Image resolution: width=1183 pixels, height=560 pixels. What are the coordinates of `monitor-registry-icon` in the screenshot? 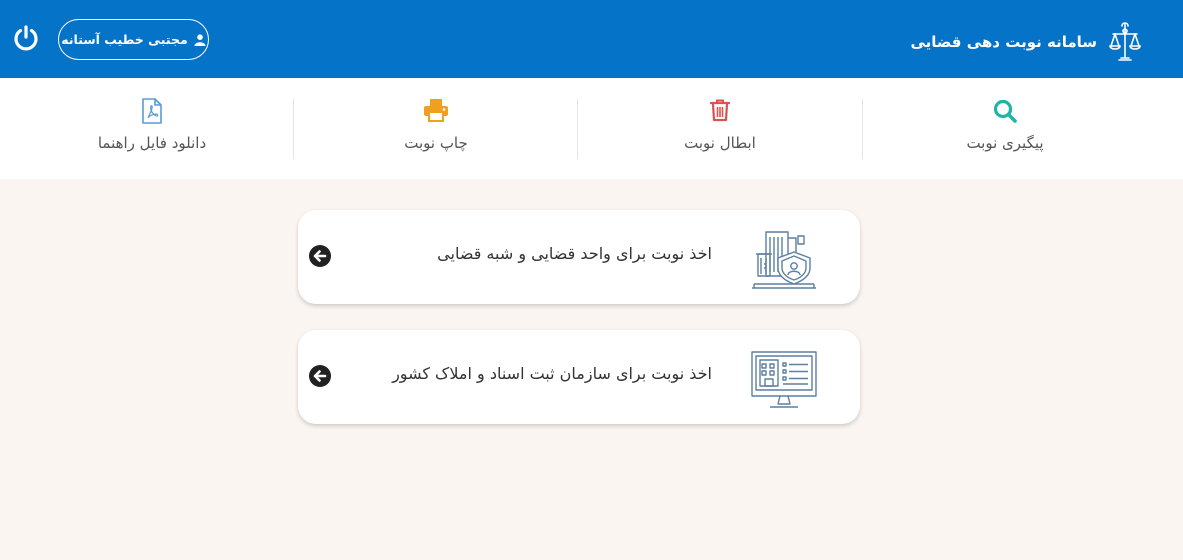 It's located at (784, 379).